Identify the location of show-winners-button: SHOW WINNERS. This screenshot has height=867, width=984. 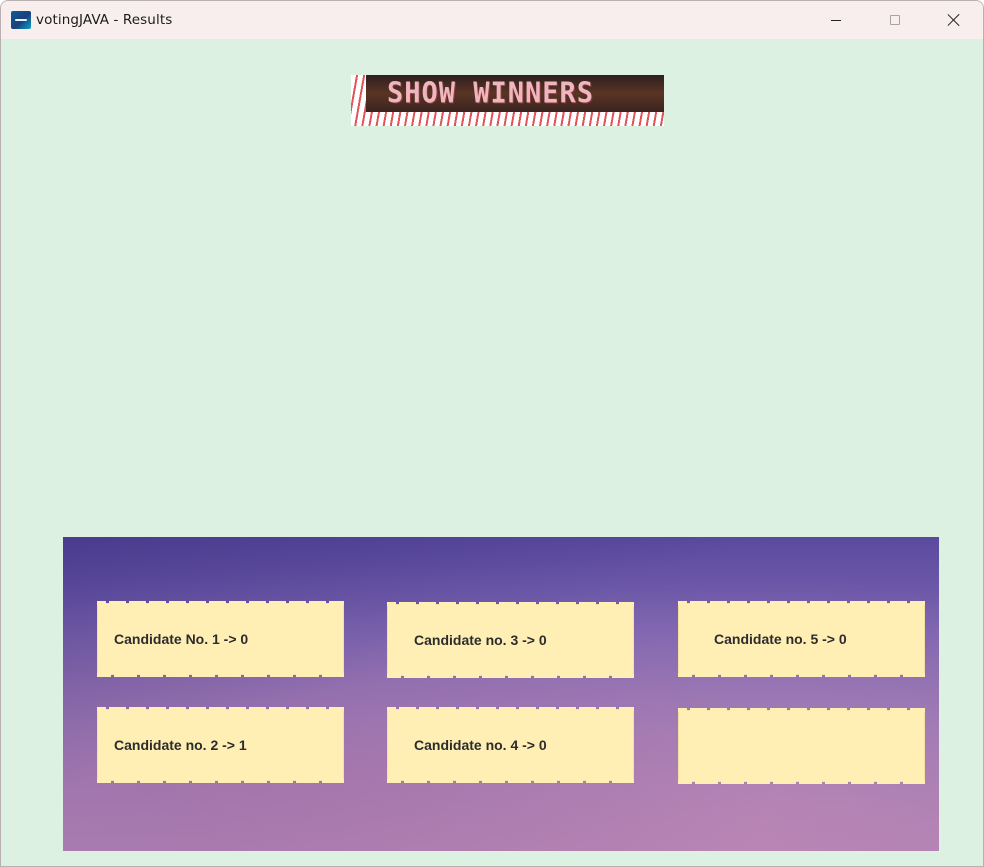
(507, 100).